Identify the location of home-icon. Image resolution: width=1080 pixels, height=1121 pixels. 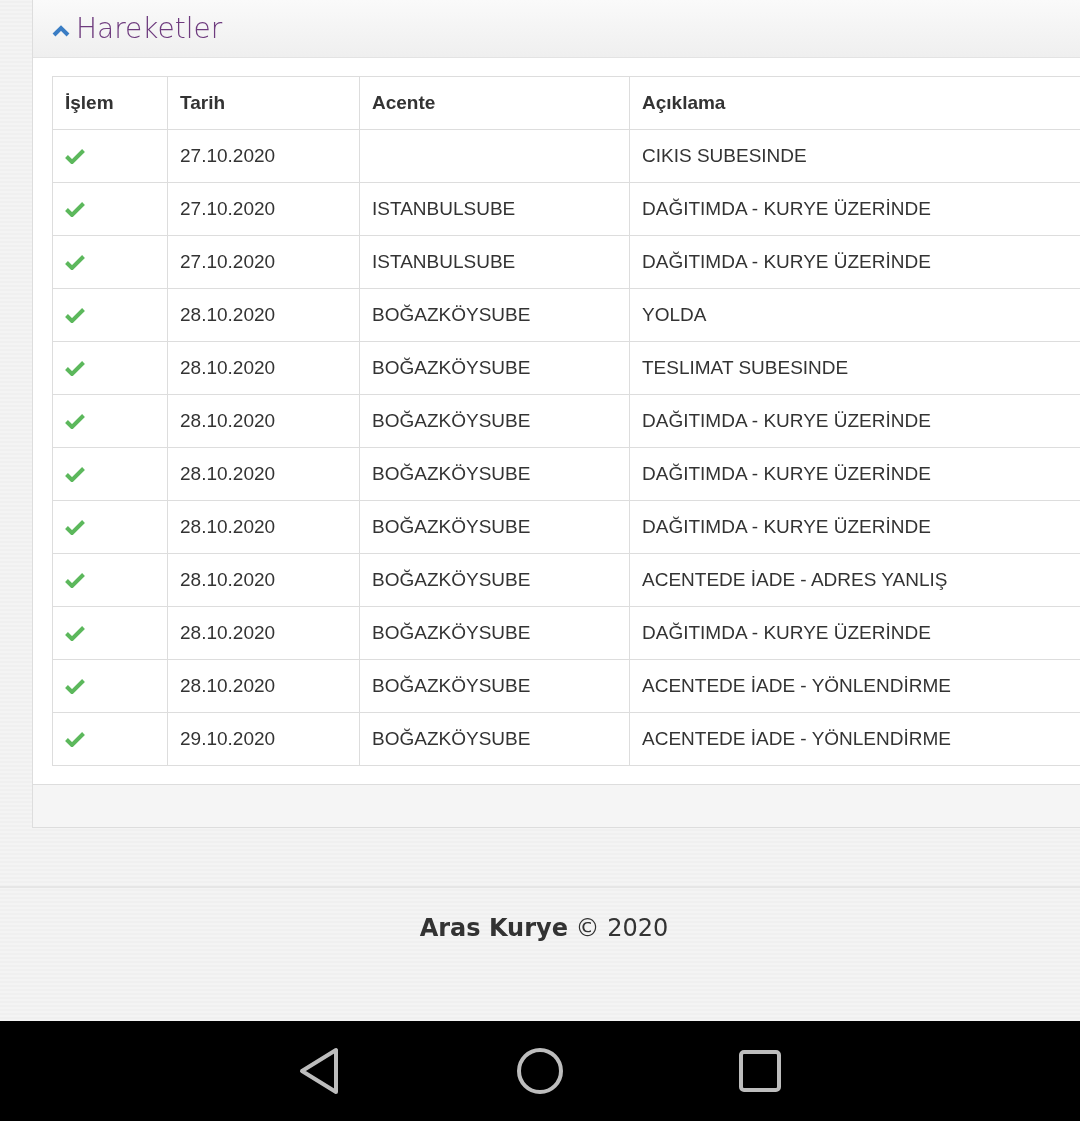
(540, 1071).